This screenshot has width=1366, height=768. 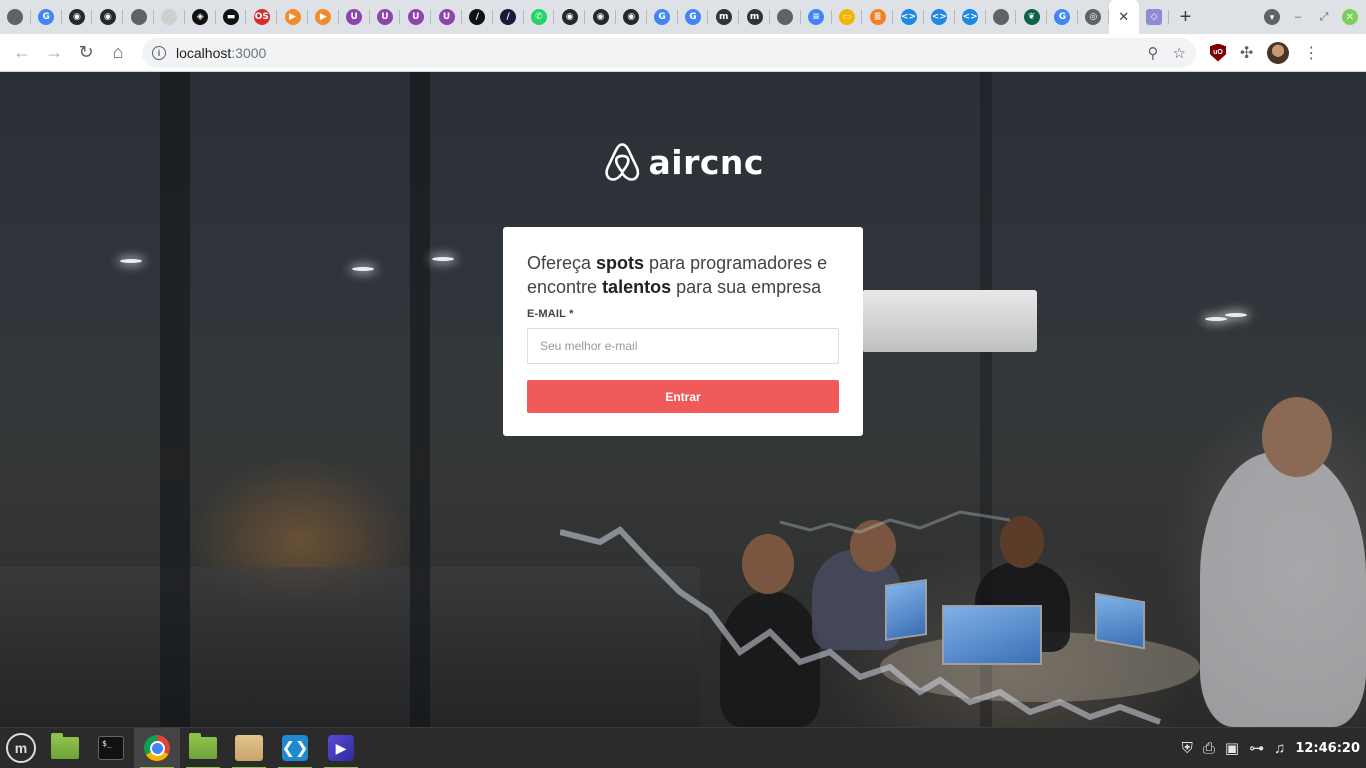 What do you see at coordinates (131, 261) in the screenshot?
I see `ceiling-light` at bounding box center [131, 261].